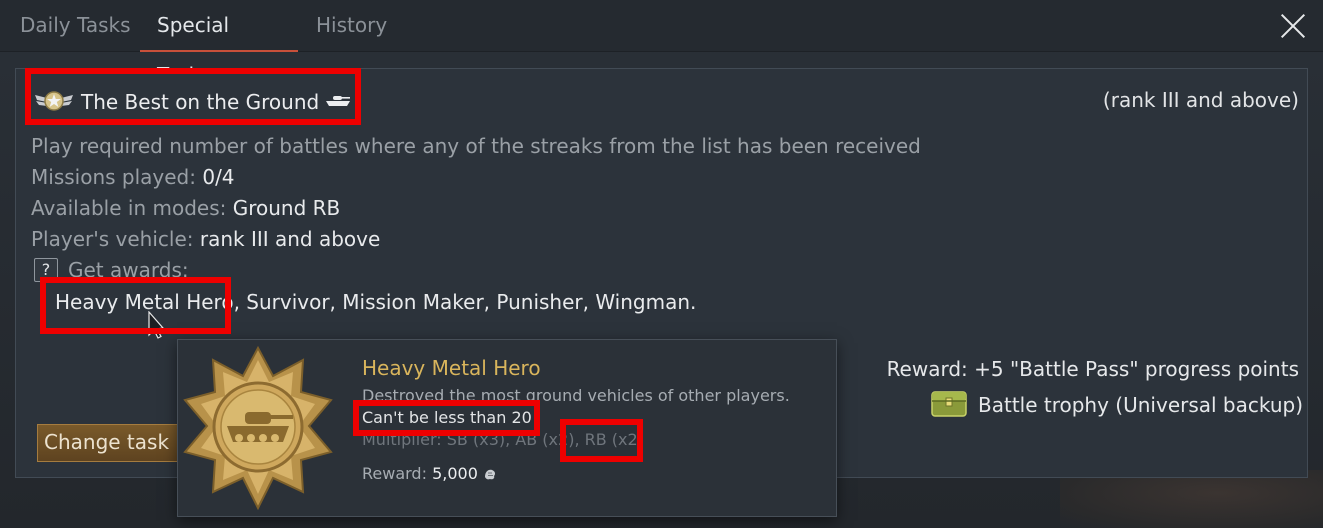 The width and height of the screenshot is (1323, 528). Describe the element at coordinates (338, 102) in the screenshot. I see `tank-icon` at that location.